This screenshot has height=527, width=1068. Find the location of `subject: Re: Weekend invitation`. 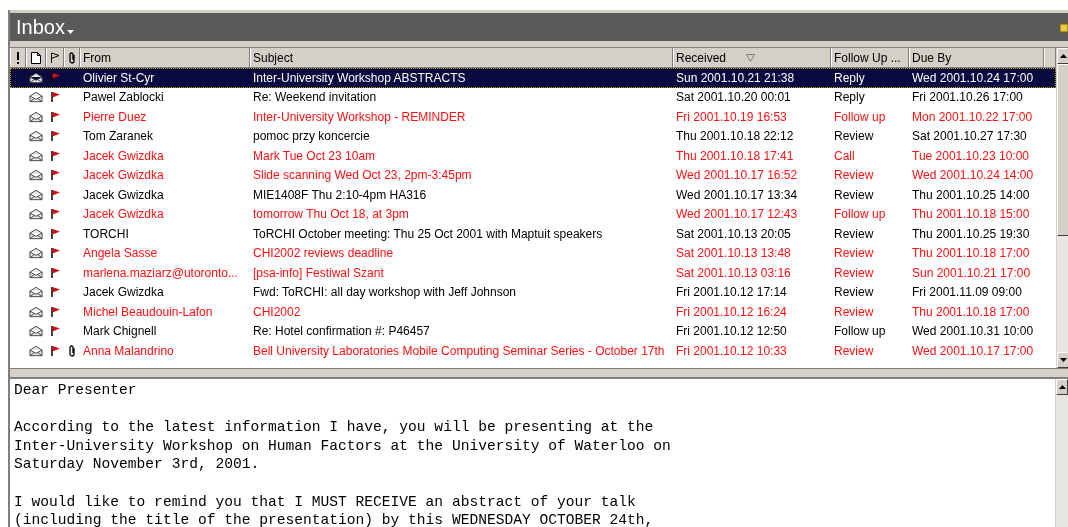

subject: Re: Weekend invitation is located at coordinates (315, 97).